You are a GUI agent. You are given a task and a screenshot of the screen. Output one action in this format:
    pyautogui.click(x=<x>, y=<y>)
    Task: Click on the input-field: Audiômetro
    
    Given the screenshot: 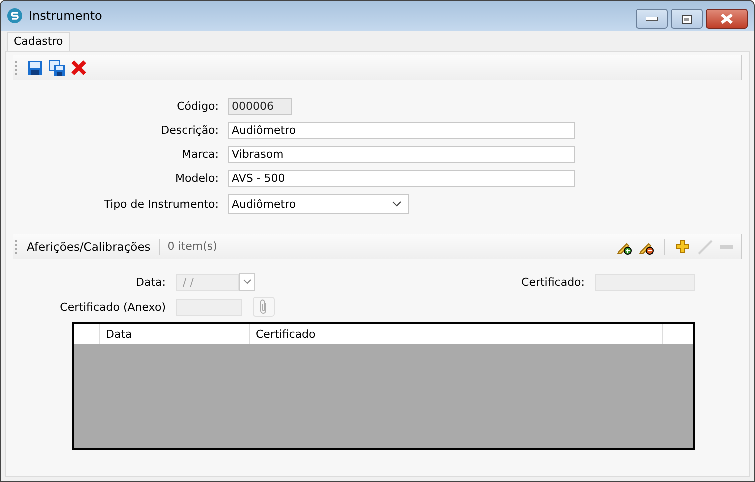 What is the action you would take?
    pyautogui.click(x=401, y=130)
    